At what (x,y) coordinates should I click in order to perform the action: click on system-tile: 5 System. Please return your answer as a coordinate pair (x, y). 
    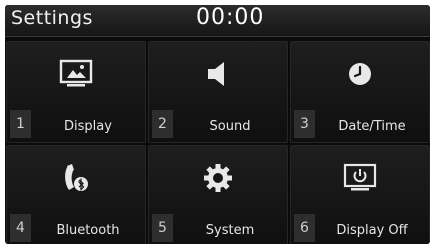
    Looking at the image, I should click on (218, 194).